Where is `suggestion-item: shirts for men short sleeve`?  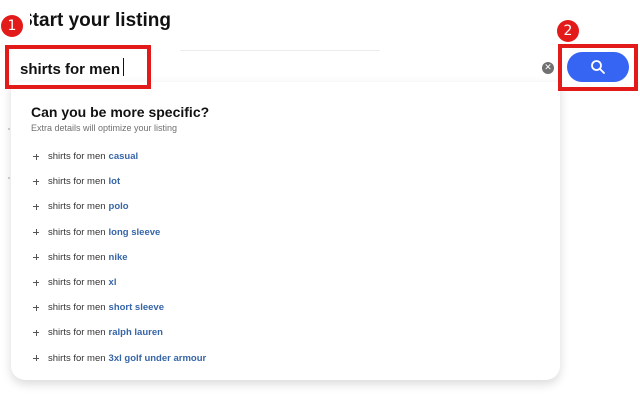 suggestion-item: shirts for men short sleeve is located at coordinates (271, 307).